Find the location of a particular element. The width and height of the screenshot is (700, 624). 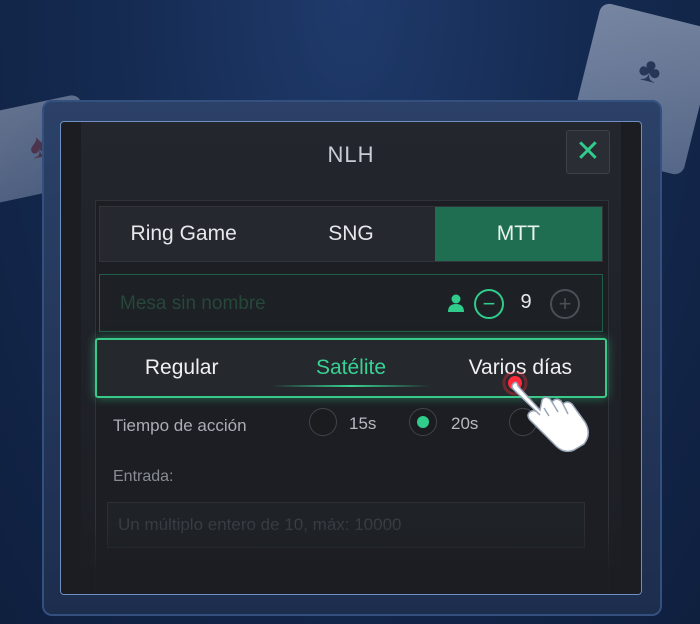

dialog-header: NLH ✕ is located at coordinates (351, 153).